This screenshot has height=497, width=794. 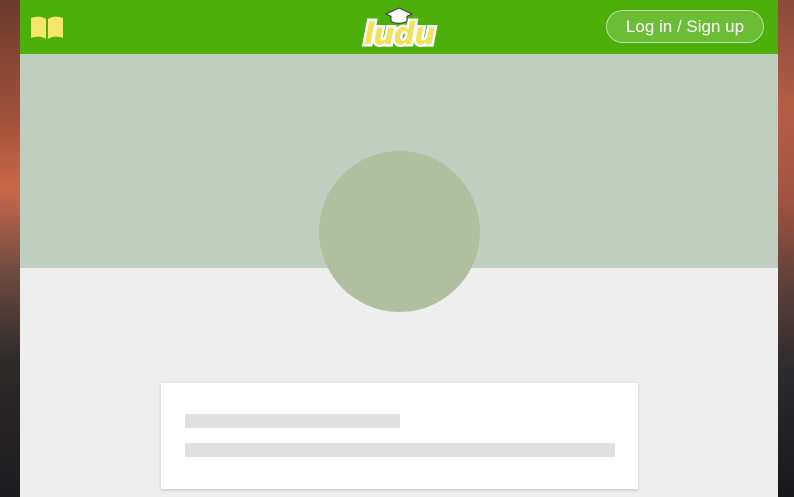 I want to click on desktop-background-left, so click(x=10, y=248).